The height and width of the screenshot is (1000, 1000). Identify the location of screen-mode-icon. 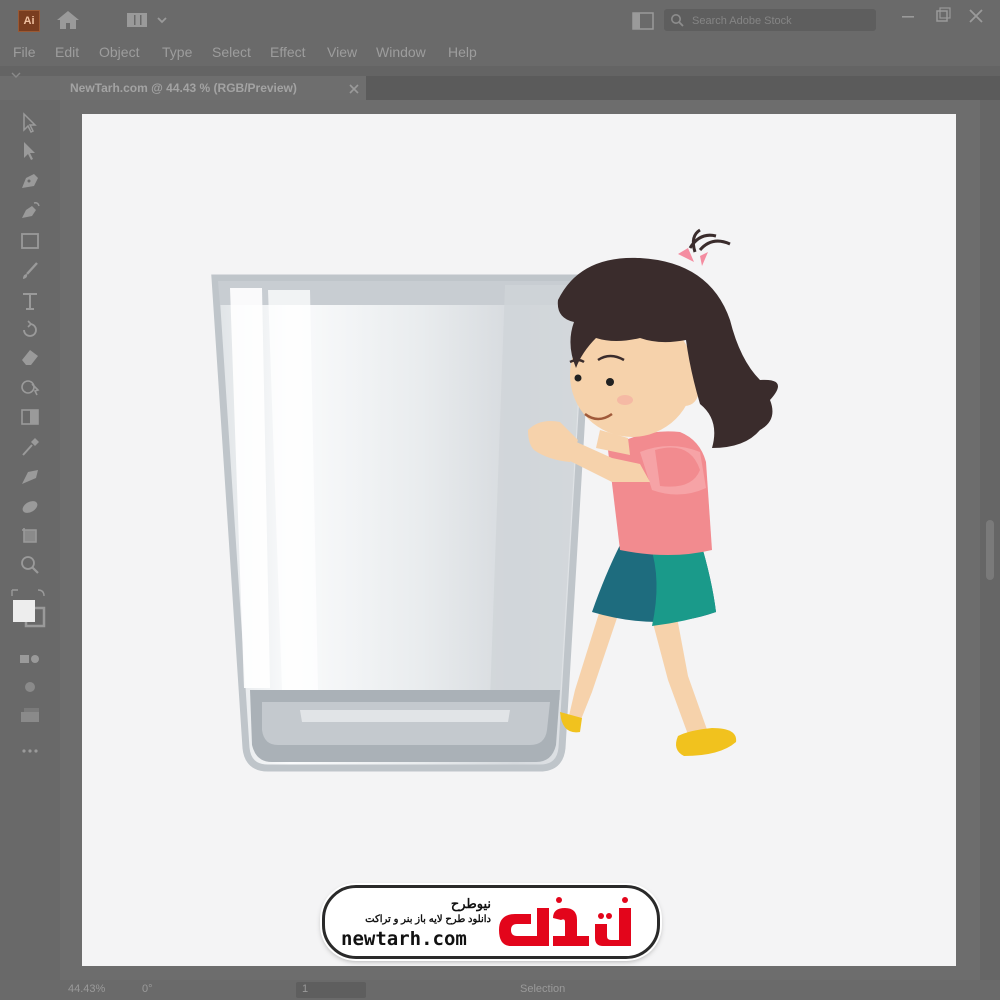
(30, 687).